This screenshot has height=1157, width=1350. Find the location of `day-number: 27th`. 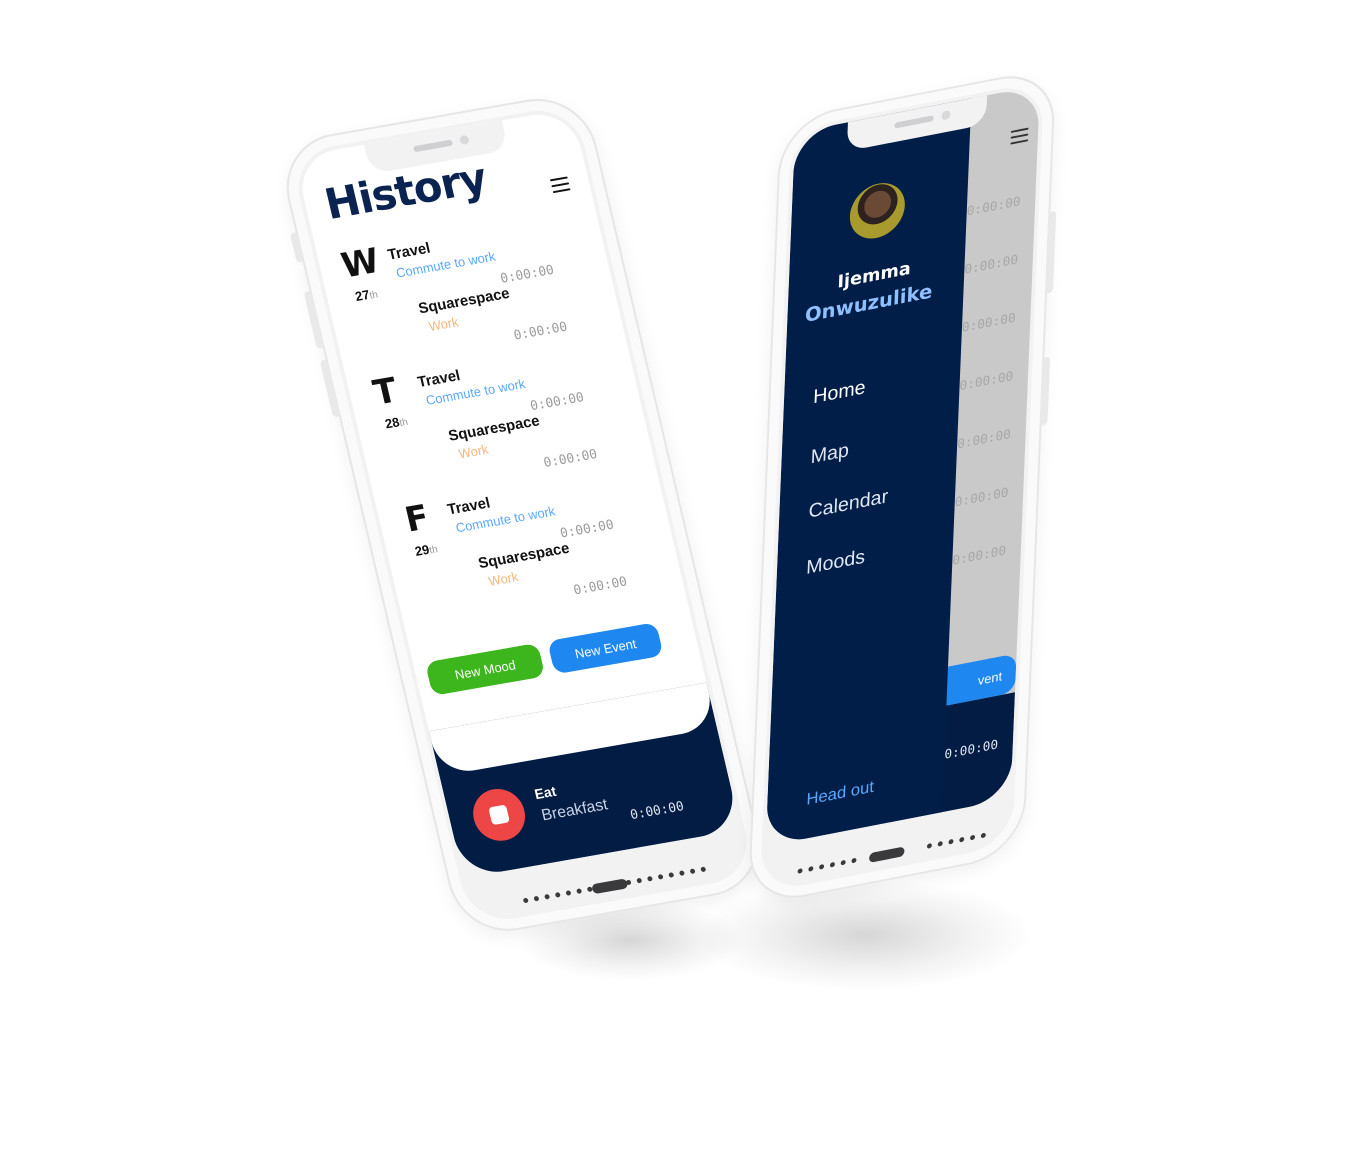

day-number: 27th is located at coordinates (366, 295).